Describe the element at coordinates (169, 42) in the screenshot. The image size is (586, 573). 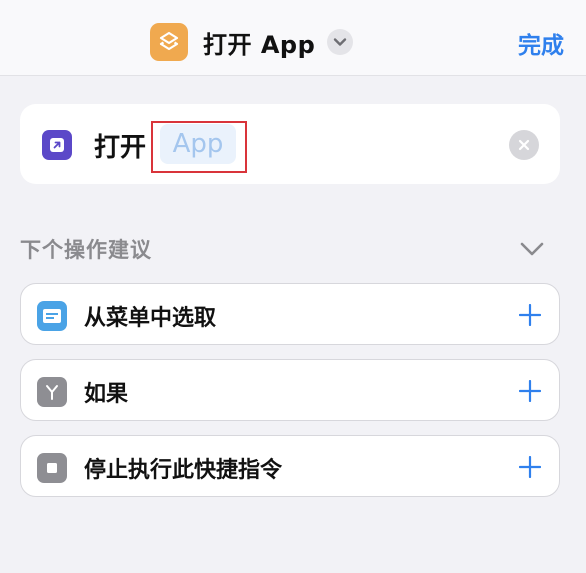
I see `shortcuts-icon` at that location.